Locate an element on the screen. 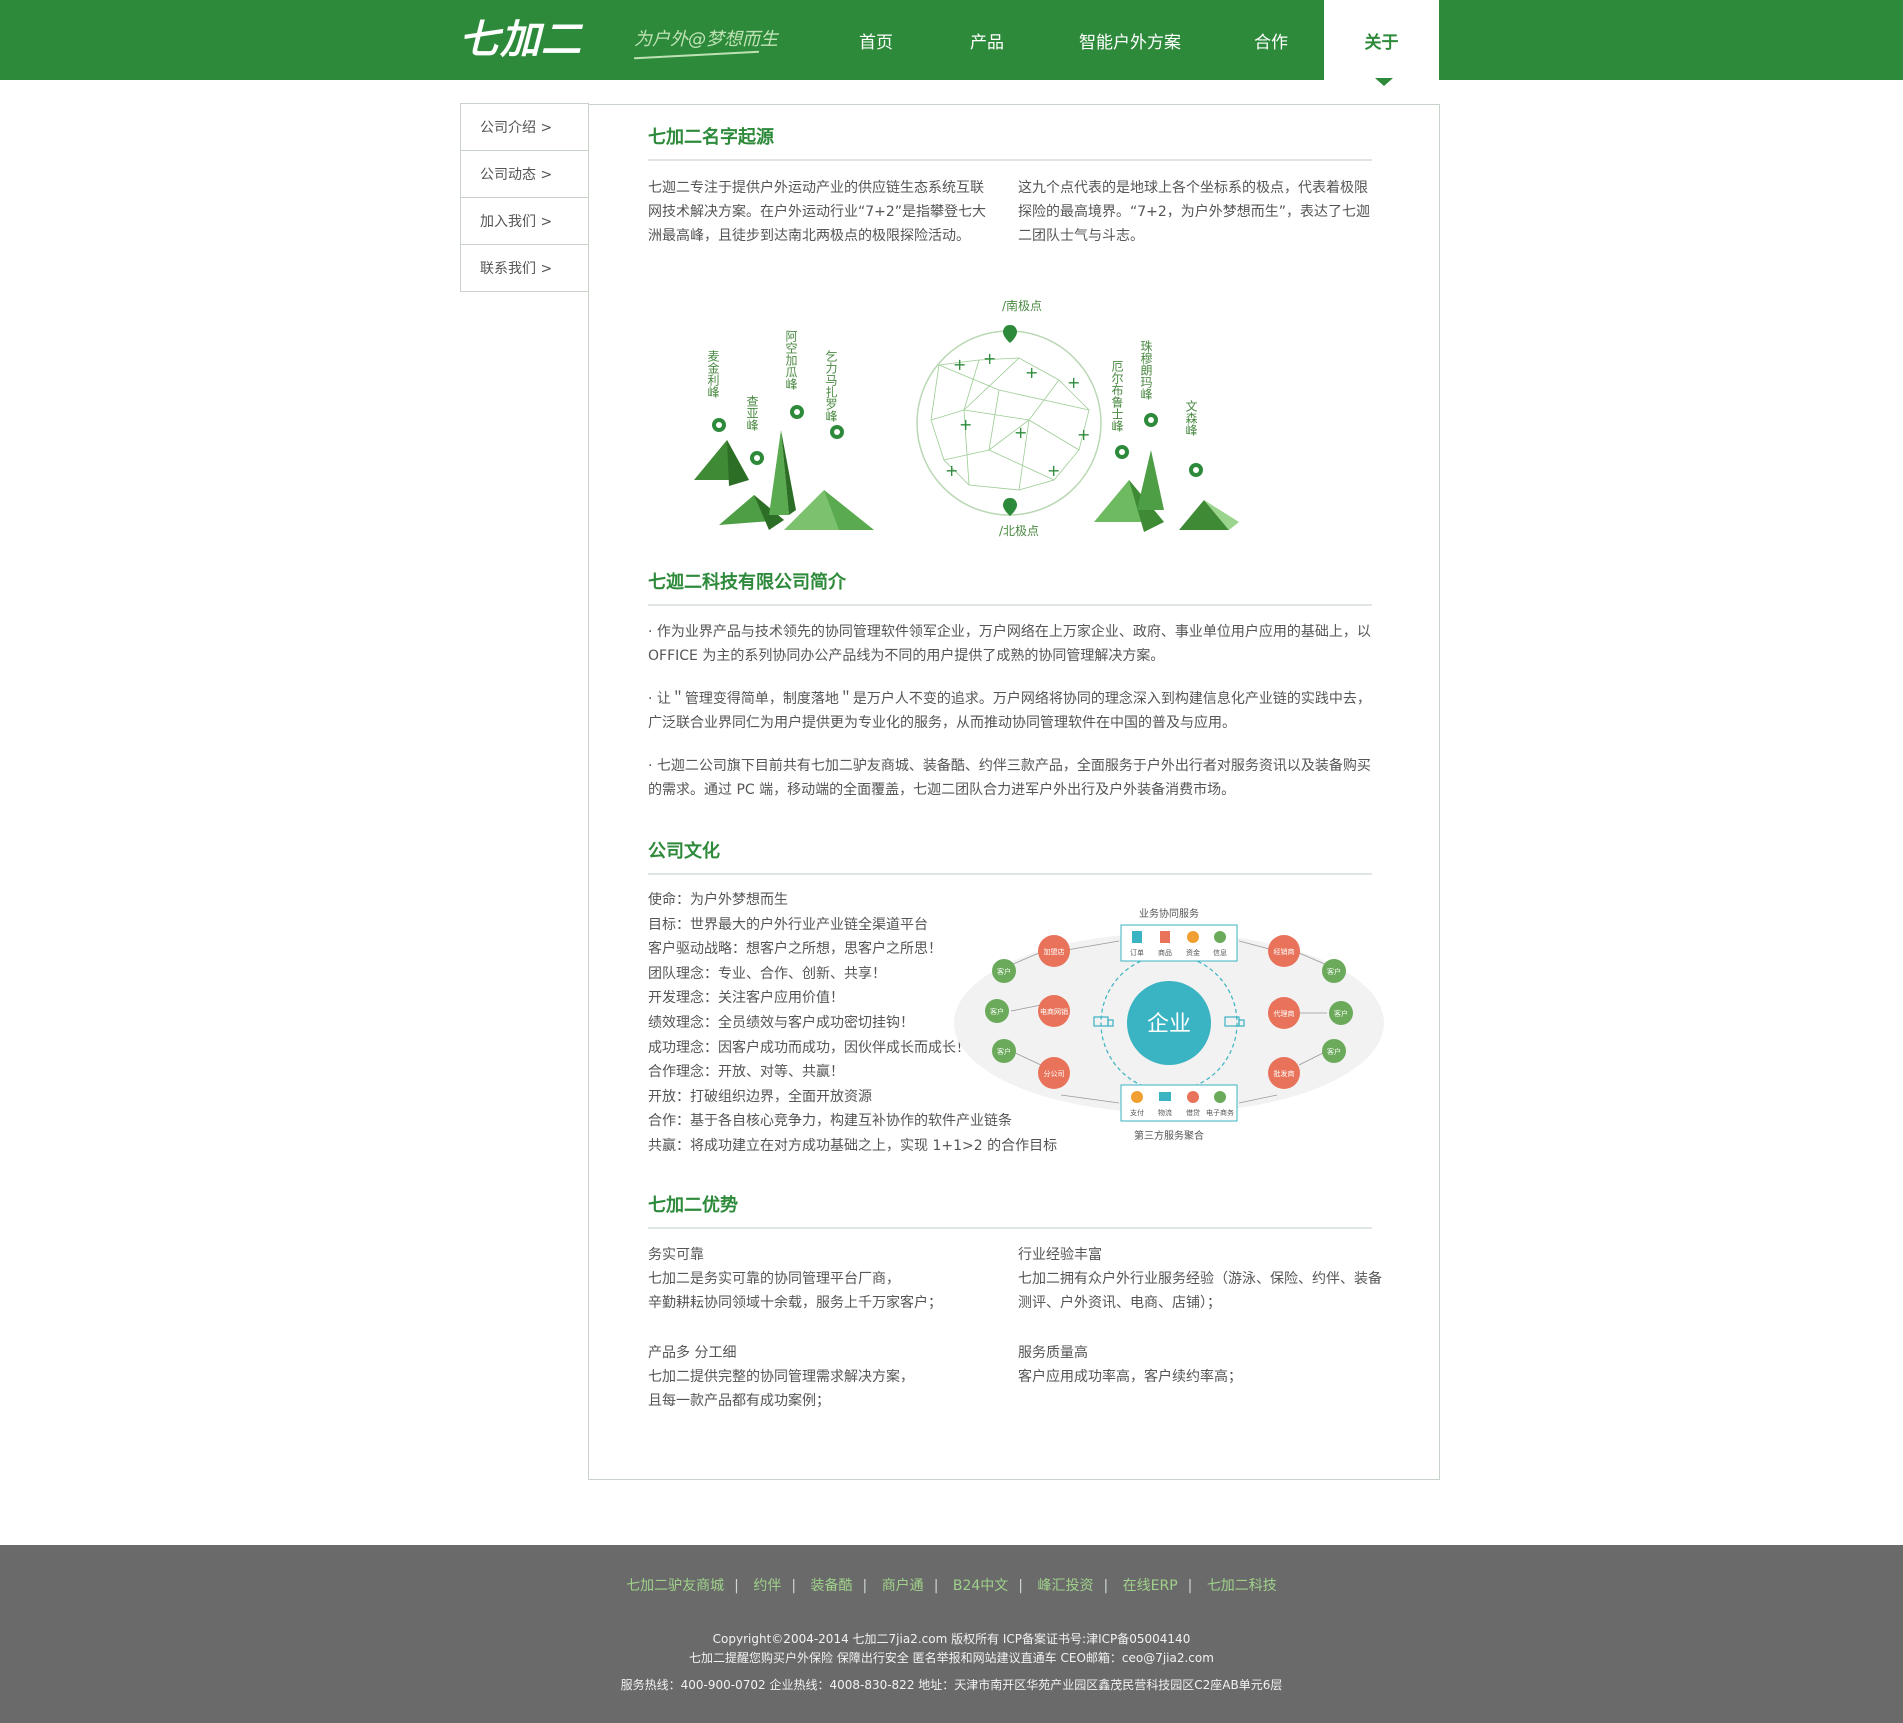 The image size is (1903, 1723). advantage-line: 七加二拥有众户外行业服务经验（游泳、保险、约伴、装备 is located at coordinates (1200, 1279).